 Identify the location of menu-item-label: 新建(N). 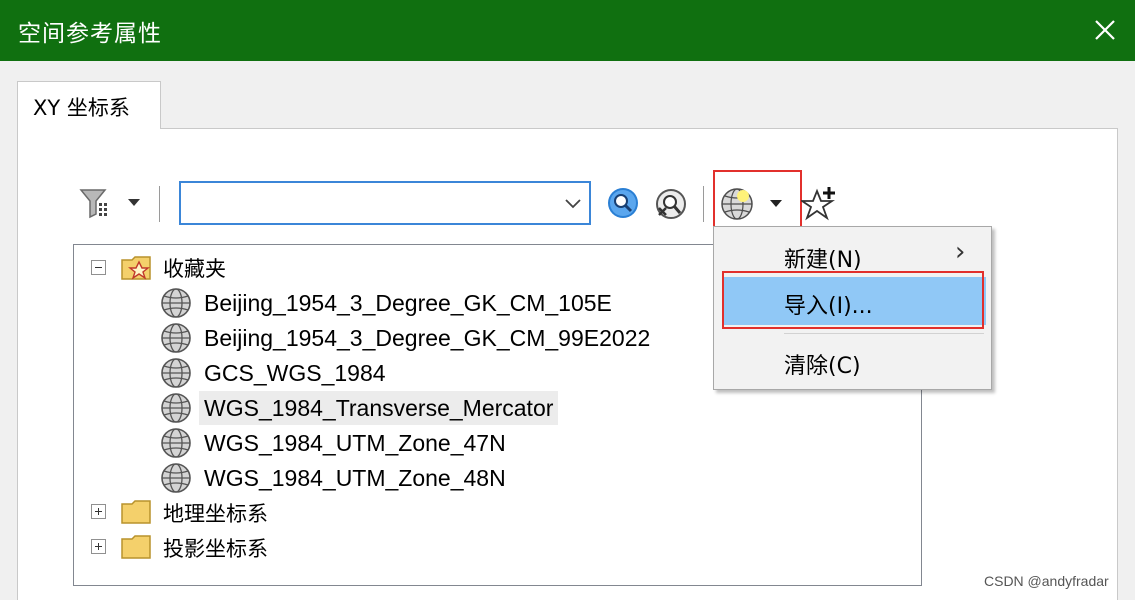
(823, 260).